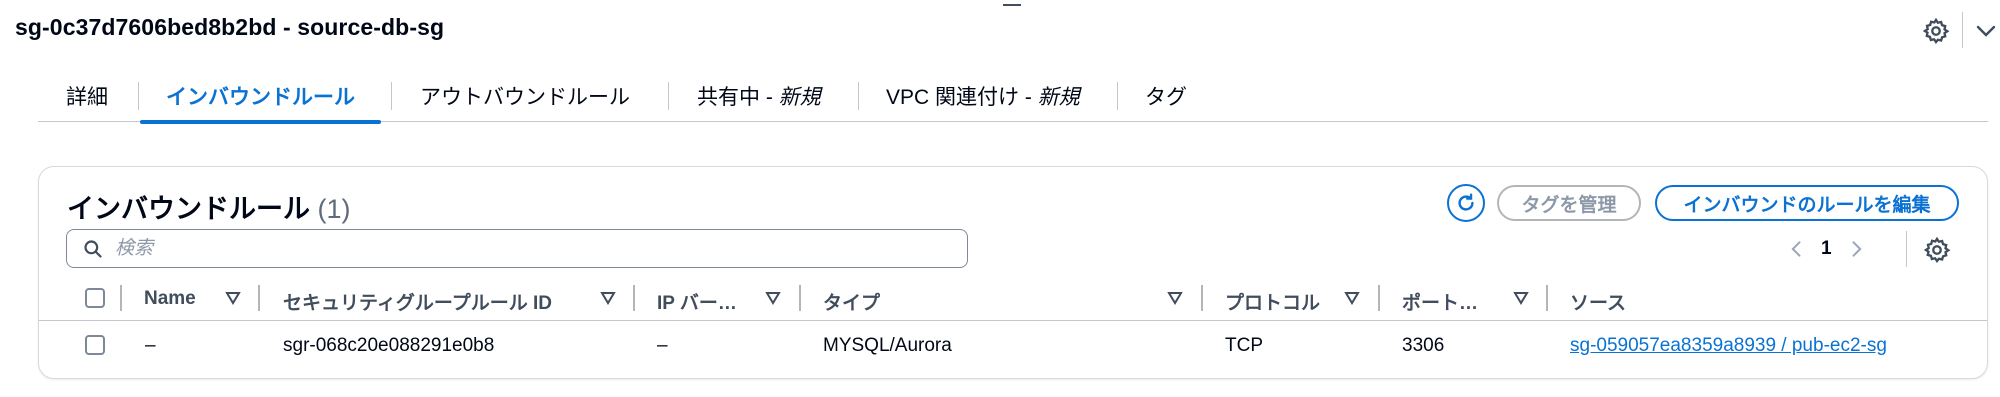 The width and height of the screenshot is (2000, 397). What do you see at coordinates (1986, 31) in the screenshot?
I see `chevron-down-icon` at bounding box center [1986, 31].